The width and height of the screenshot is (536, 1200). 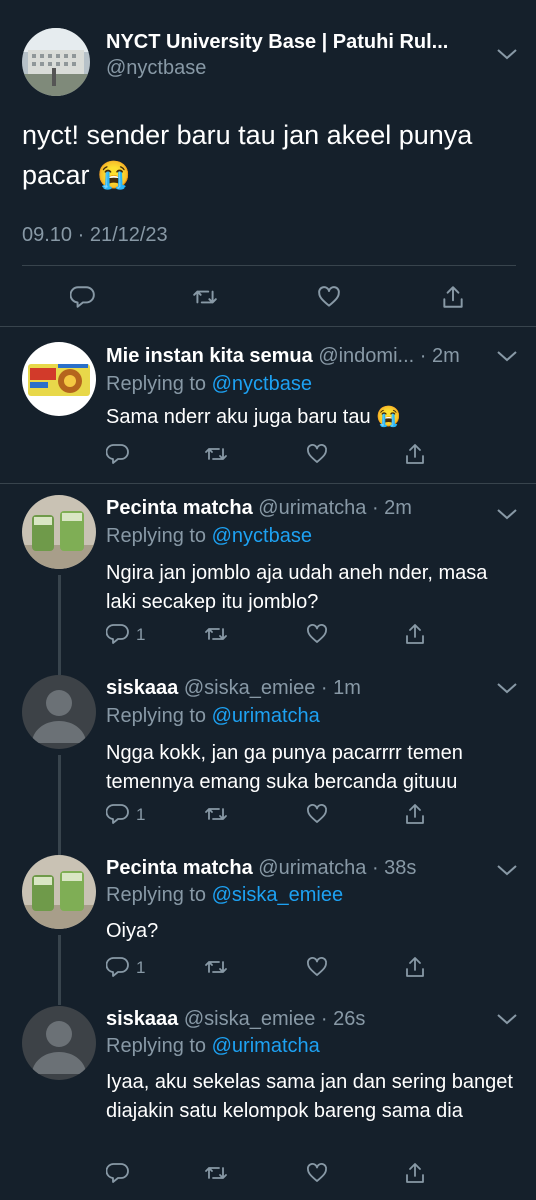 What do you see at coordinates (272, 688) in the screenshot?
I see `handle-time: @siska_emiee · 1m` at bounding box center [272, 688].